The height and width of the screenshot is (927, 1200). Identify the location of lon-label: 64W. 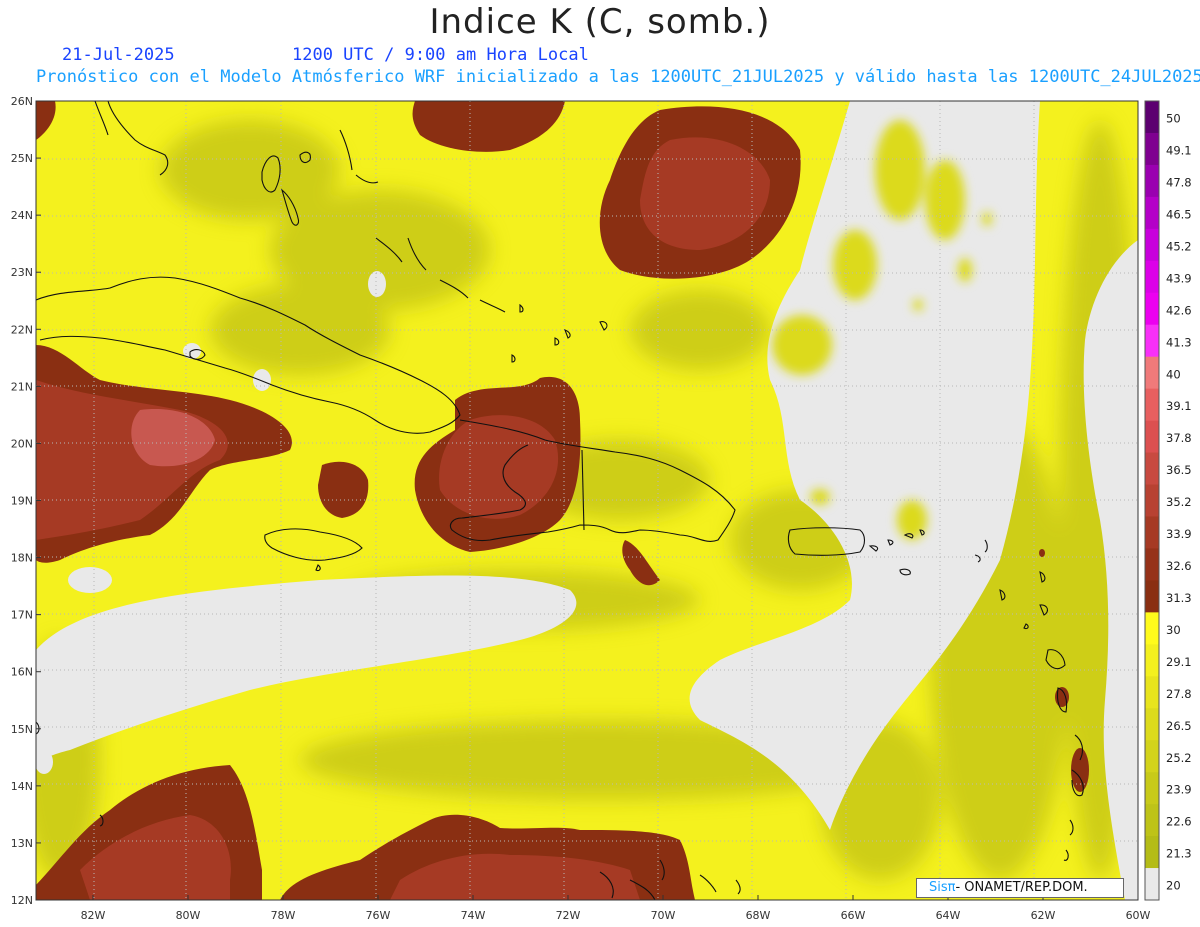
(948, 915).